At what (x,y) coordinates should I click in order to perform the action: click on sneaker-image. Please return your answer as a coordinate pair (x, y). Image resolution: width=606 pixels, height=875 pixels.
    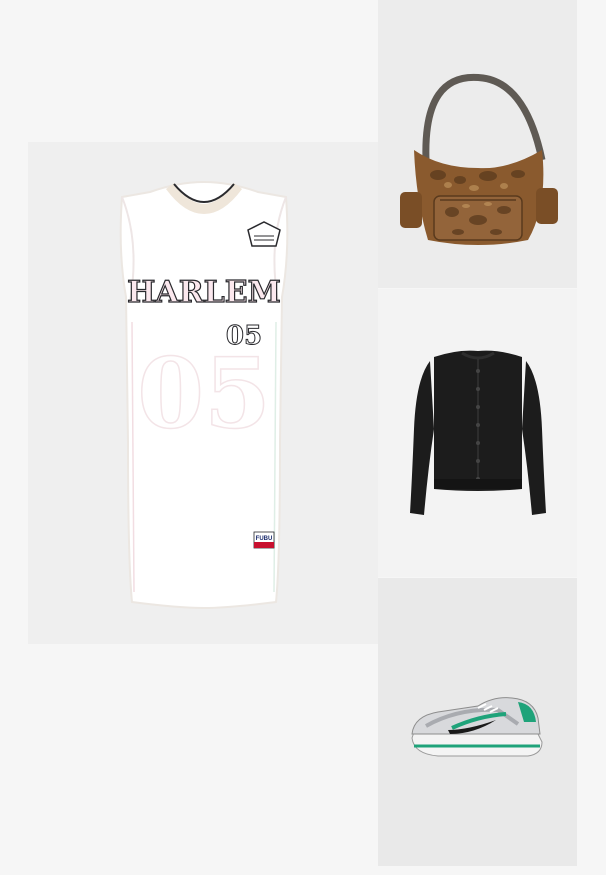
    Looking at the image, I should click on (477, 727).